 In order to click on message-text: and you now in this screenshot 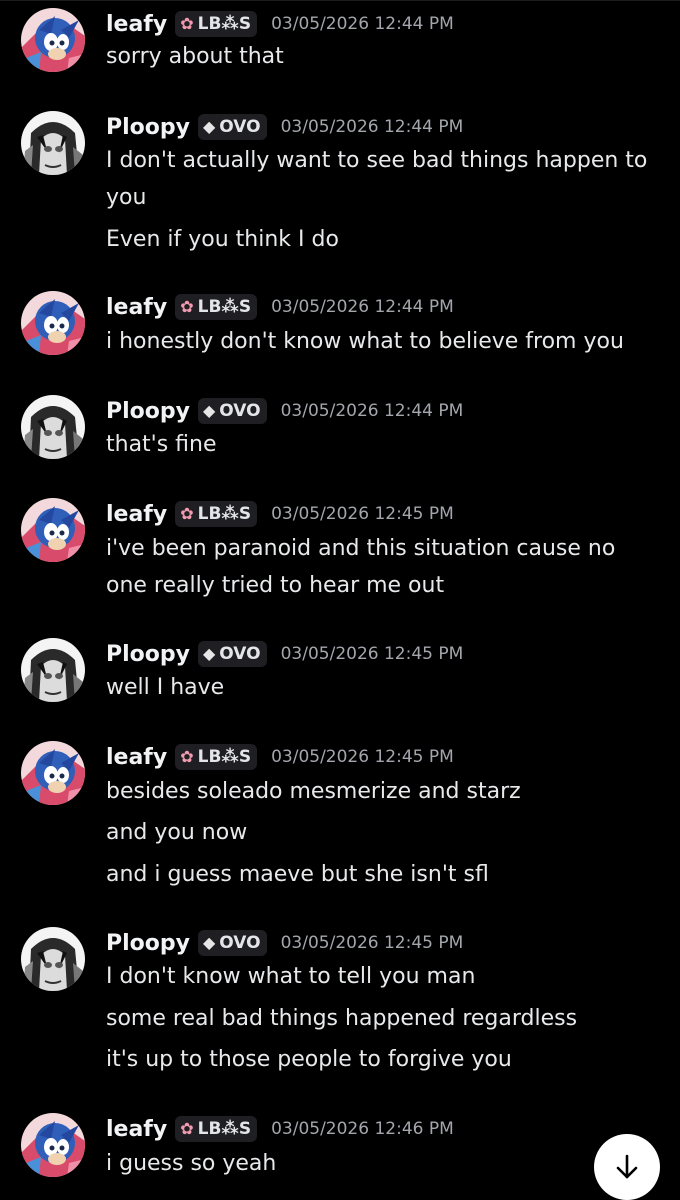, I will do `click(177, 832)`.